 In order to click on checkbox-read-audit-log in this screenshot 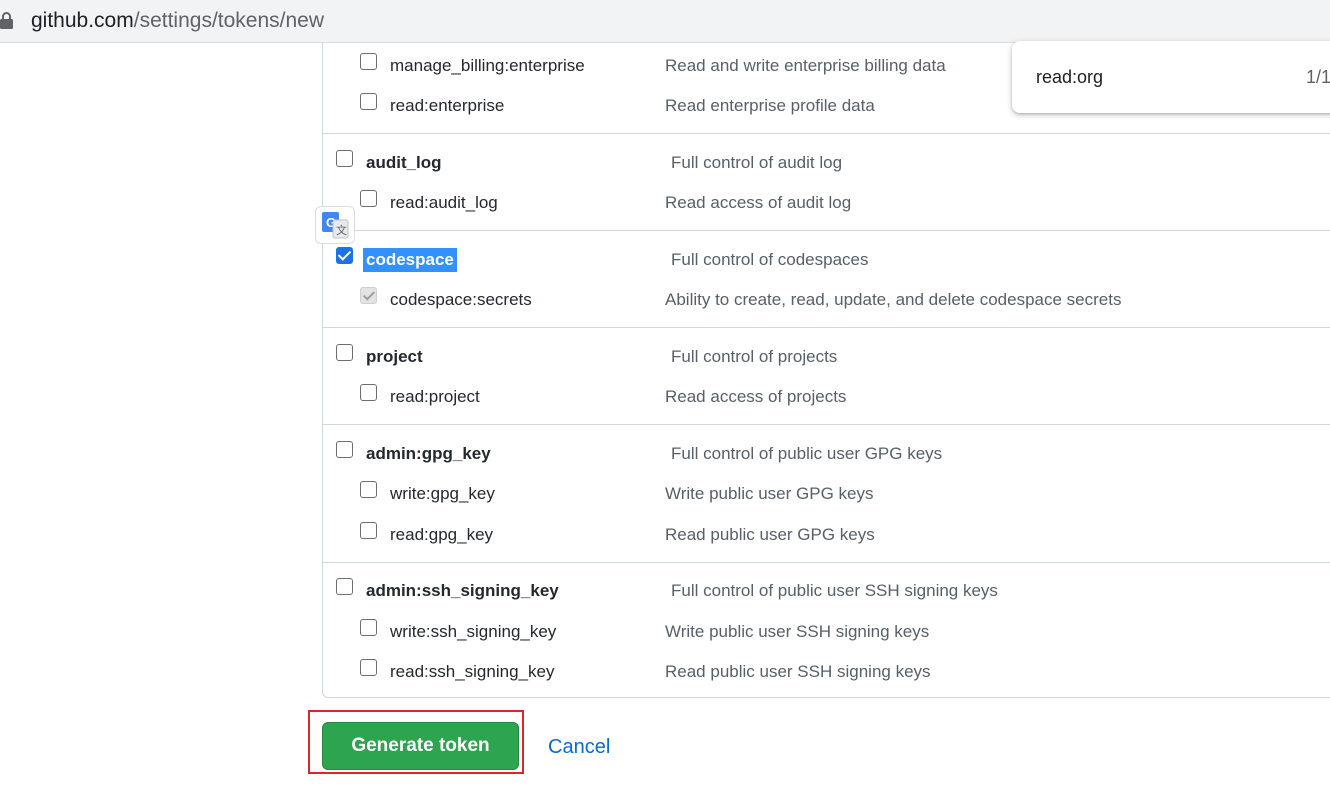, I will do `click(368, 198)`.